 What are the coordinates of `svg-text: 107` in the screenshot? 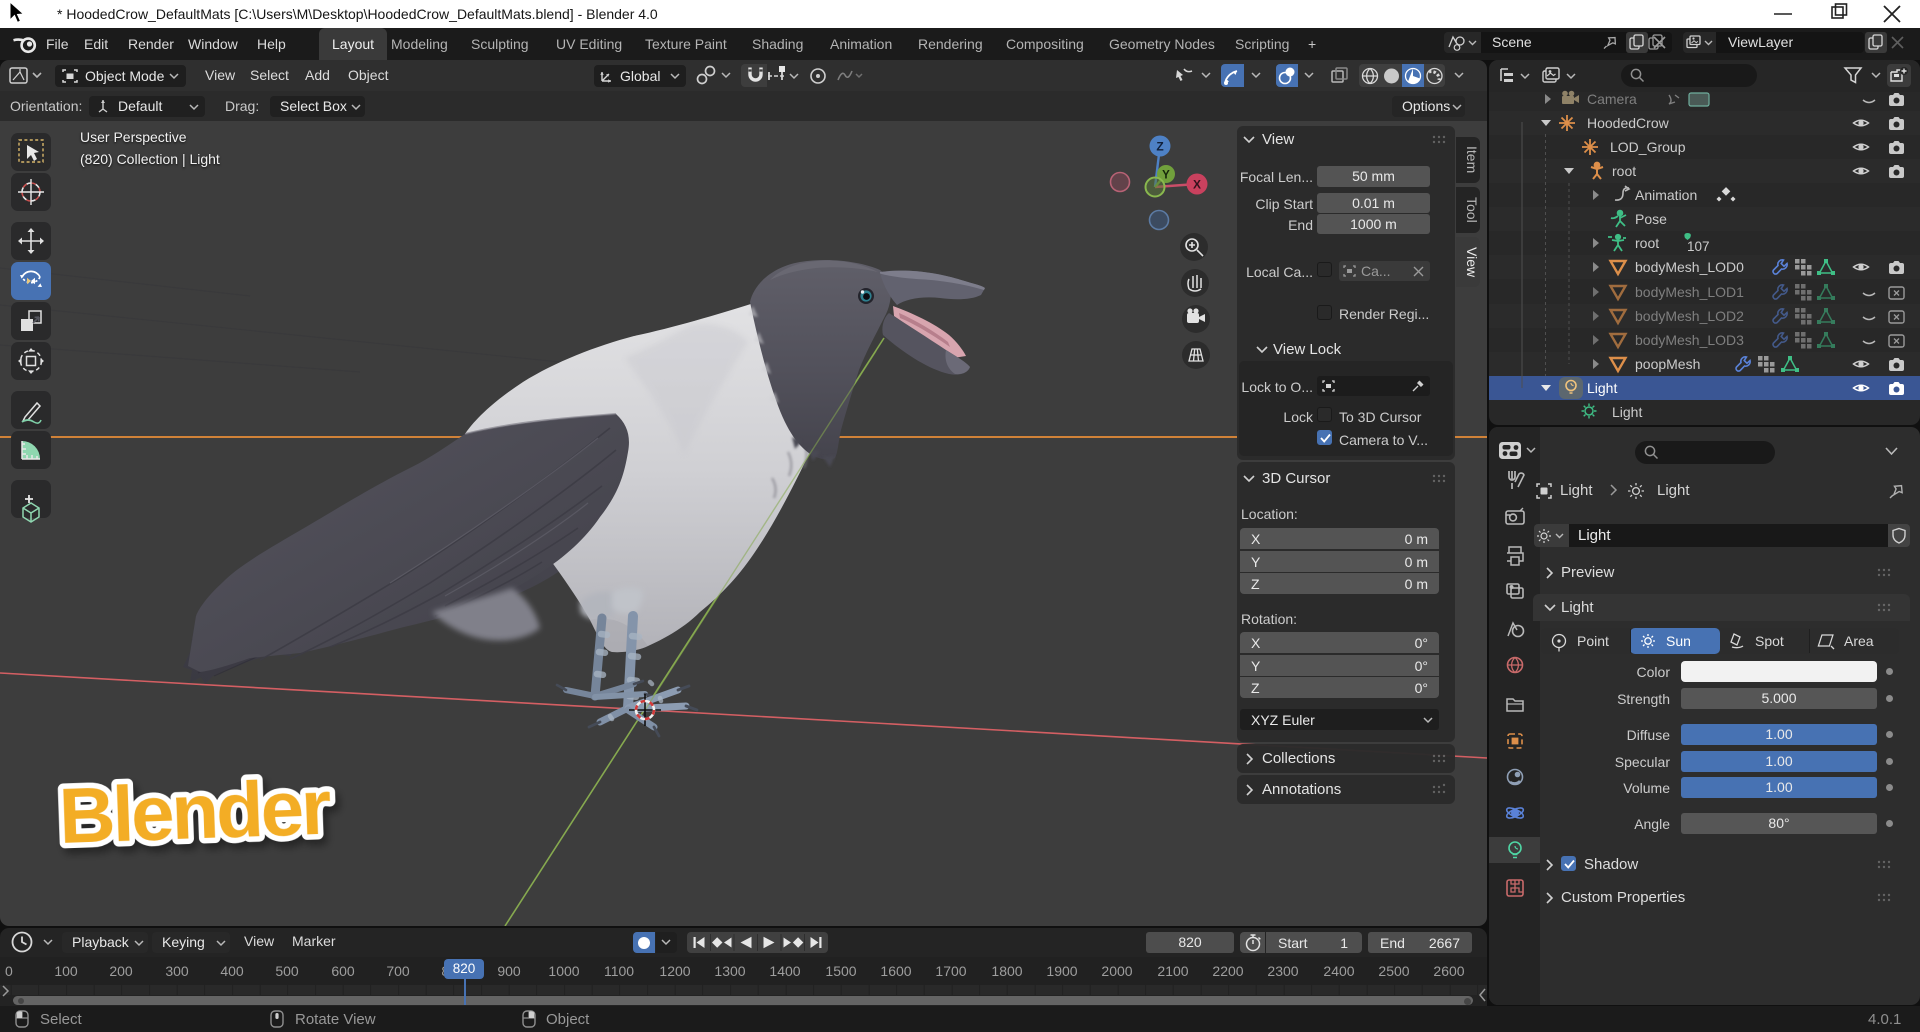 It's located at (1698, 246).